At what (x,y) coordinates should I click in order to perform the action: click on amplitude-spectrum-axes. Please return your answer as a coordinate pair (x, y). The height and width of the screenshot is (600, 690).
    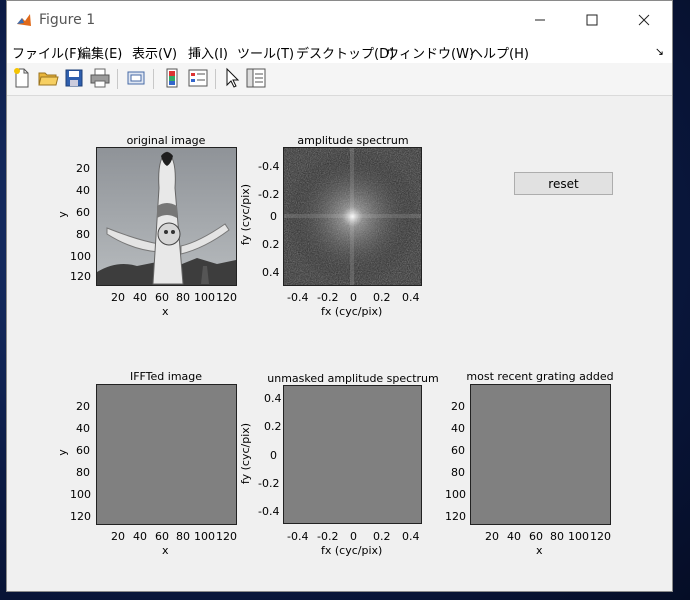
    Looking at the image, I should click on (352, 216).